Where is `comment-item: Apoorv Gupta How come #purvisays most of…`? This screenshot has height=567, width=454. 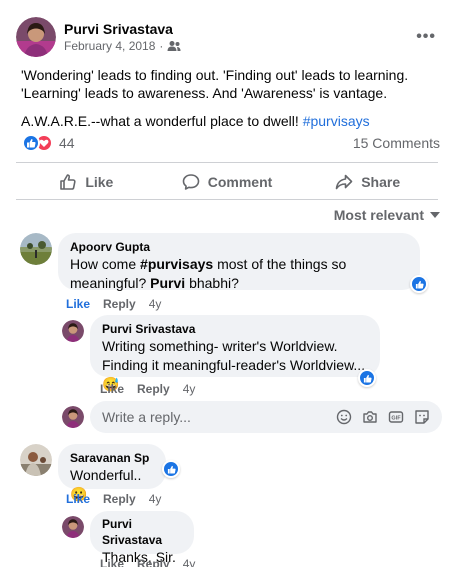
comment-item: Apoorv Gupta How come #purvisays most of… is located at coordinates (224, 263).